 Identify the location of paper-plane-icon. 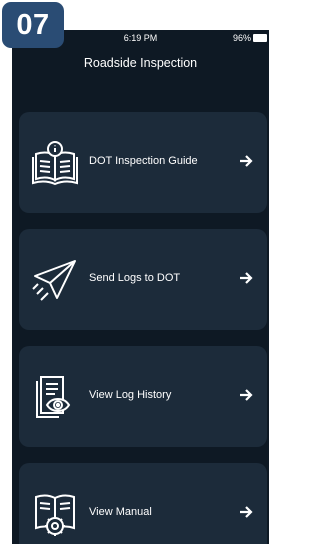
(54, 280).